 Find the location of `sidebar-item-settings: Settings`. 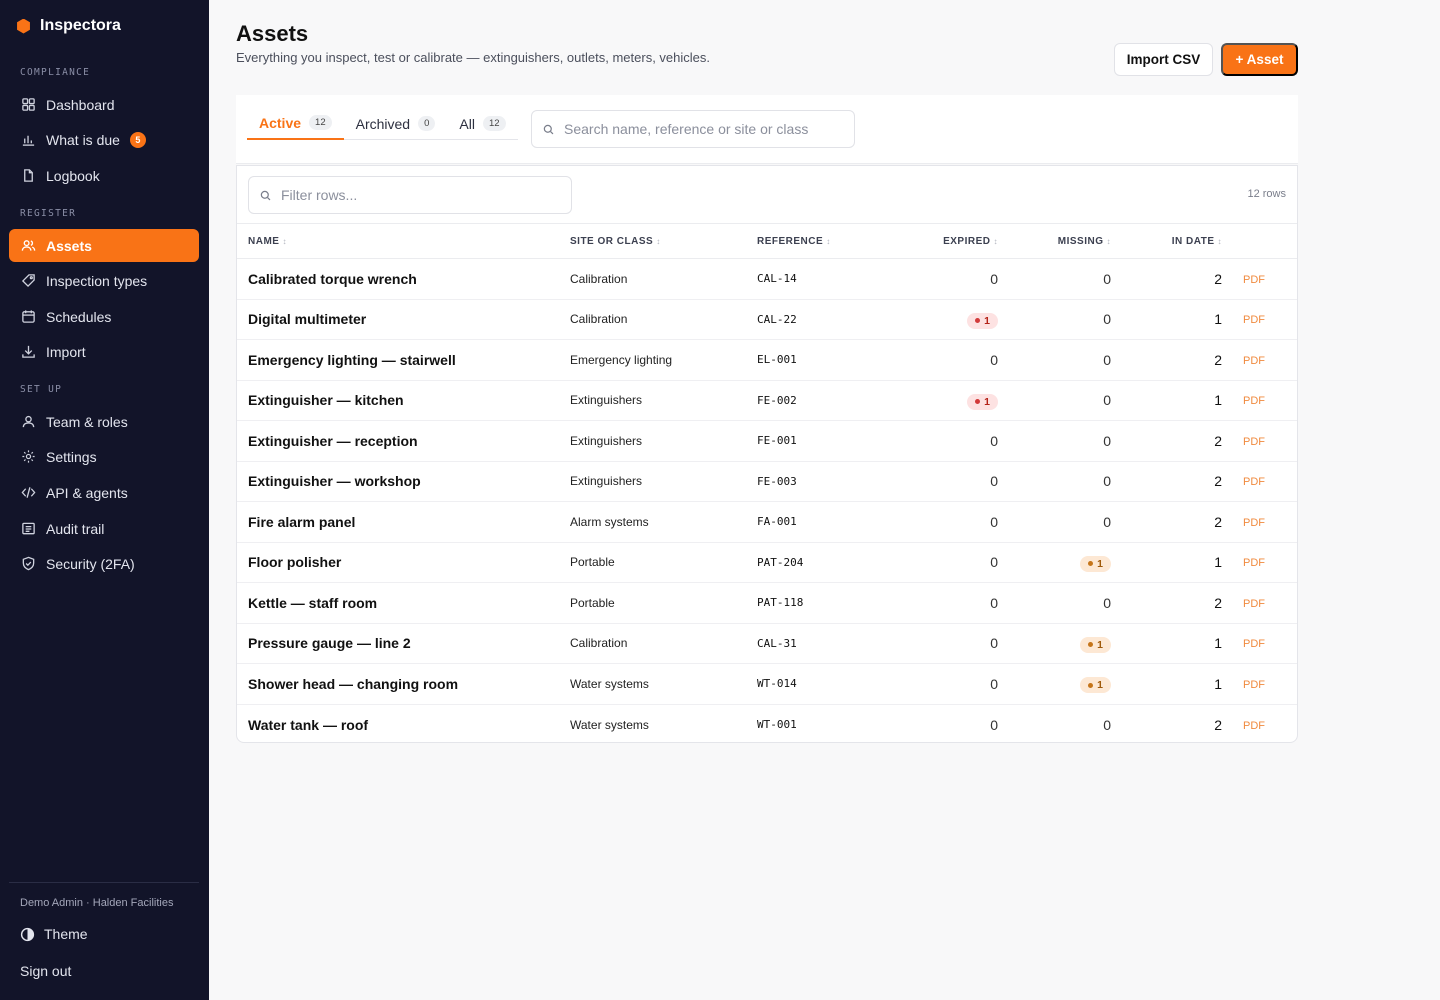

sidebar-item-settings: Settings is located at coordinates (104, 456).